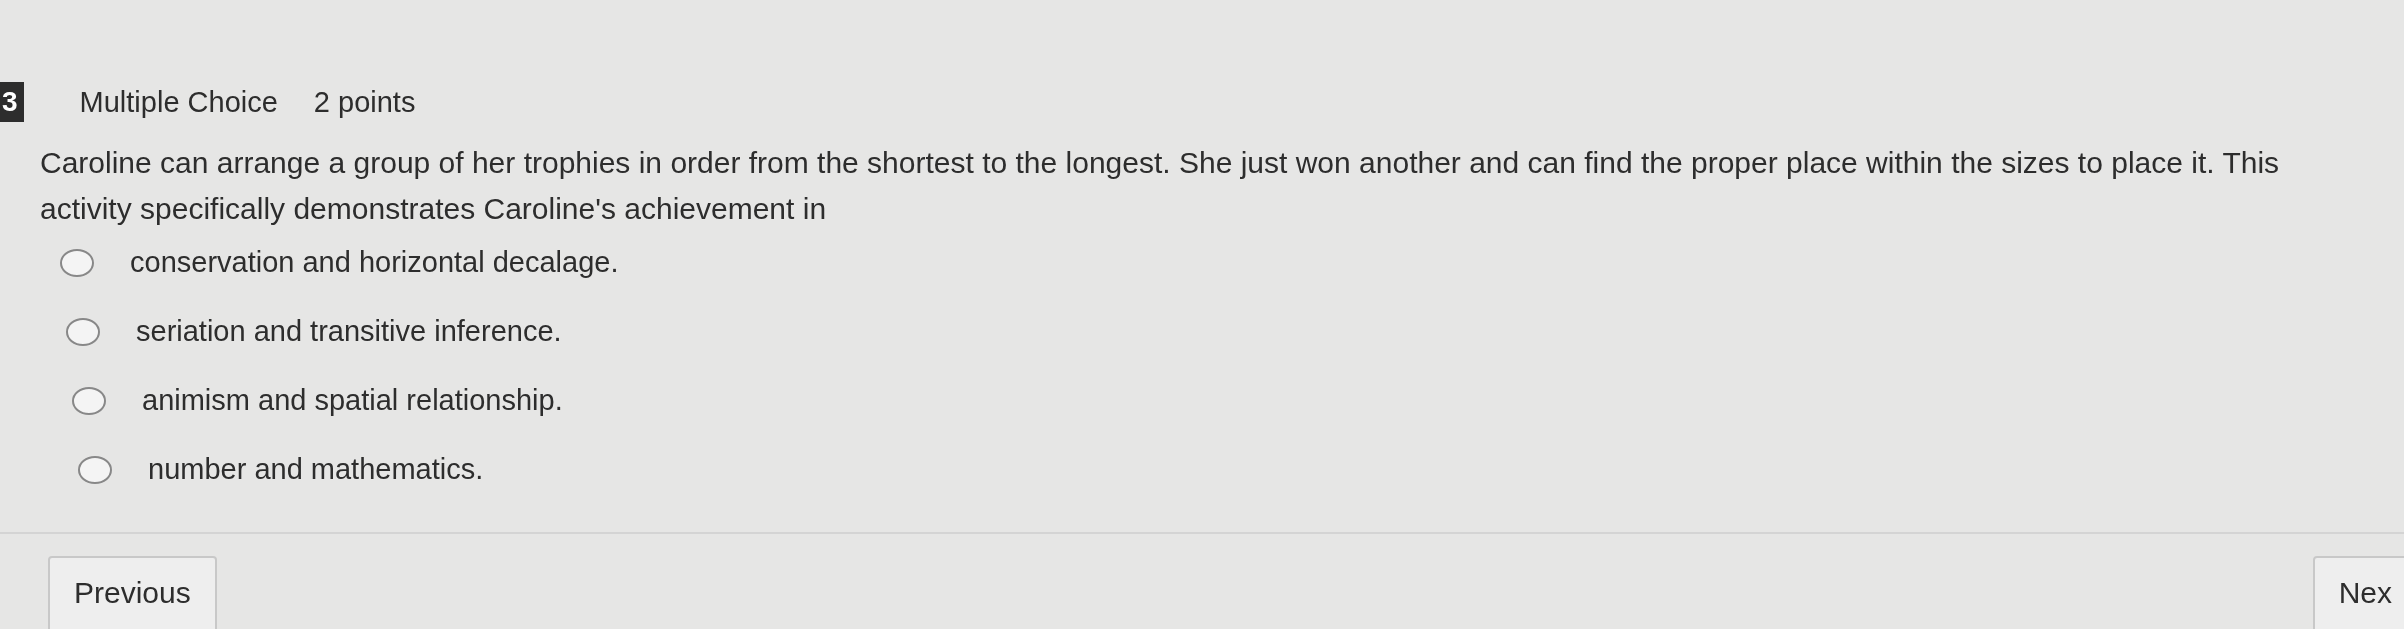 This screenshot has height=629, width=2404. I want to click on option-label: conservation and horizontal decalage., so click(374, 262).